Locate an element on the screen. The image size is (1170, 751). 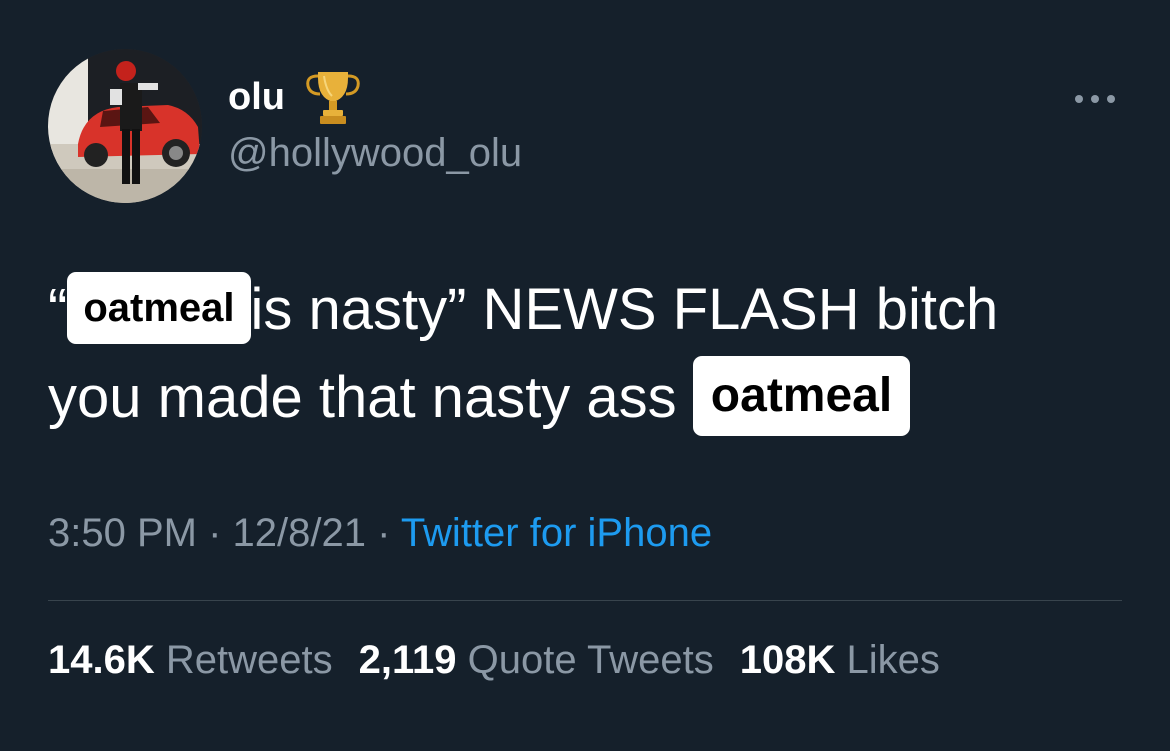
quote-tweets-count: 2,119 is located at coordinates (407, 660).